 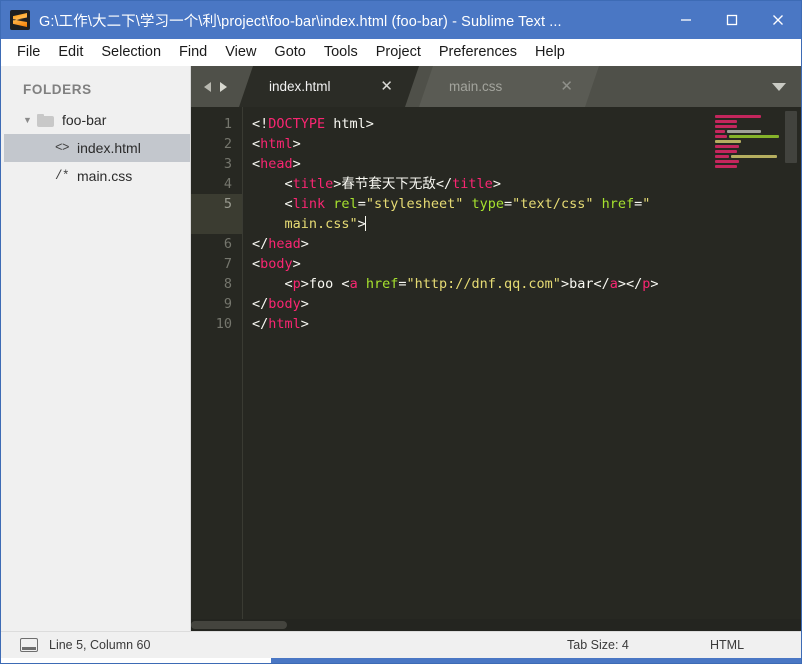 I want to click on menu-item-edit: Edit, so click(x=70, y=52).